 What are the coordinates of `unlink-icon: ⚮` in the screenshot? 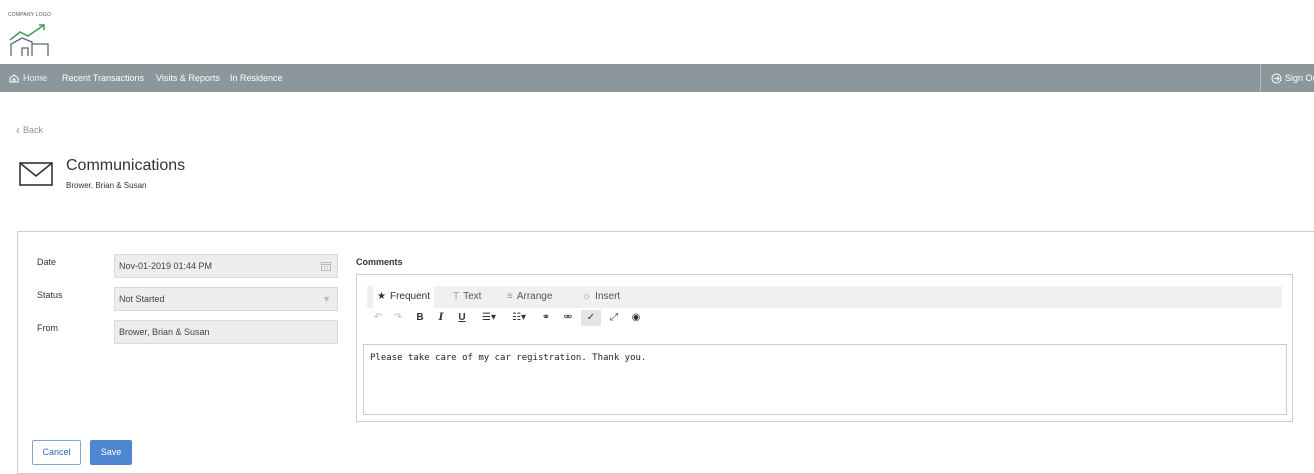 It's located at (568, 318).